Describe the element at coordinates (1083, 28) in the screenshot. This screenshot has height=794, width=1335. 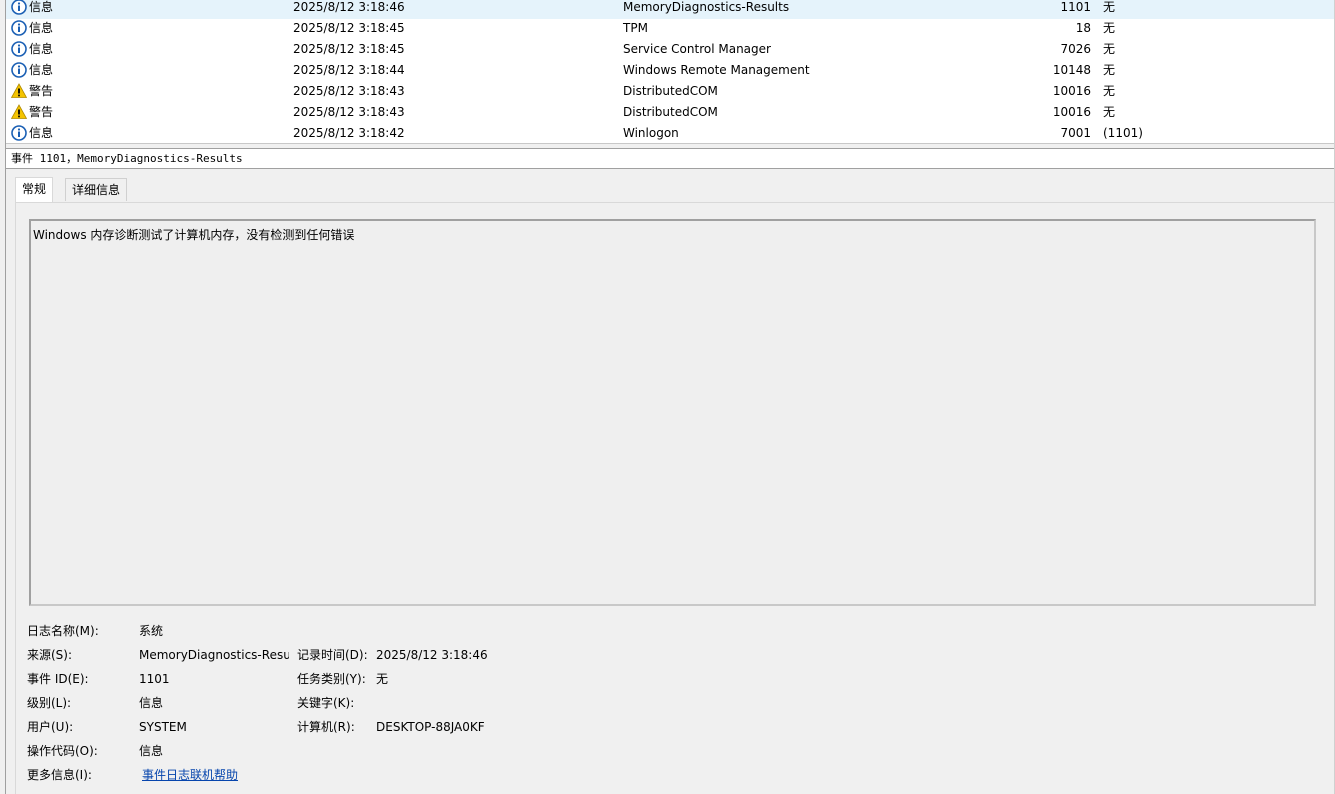
I see `event-id: 18` at that location.